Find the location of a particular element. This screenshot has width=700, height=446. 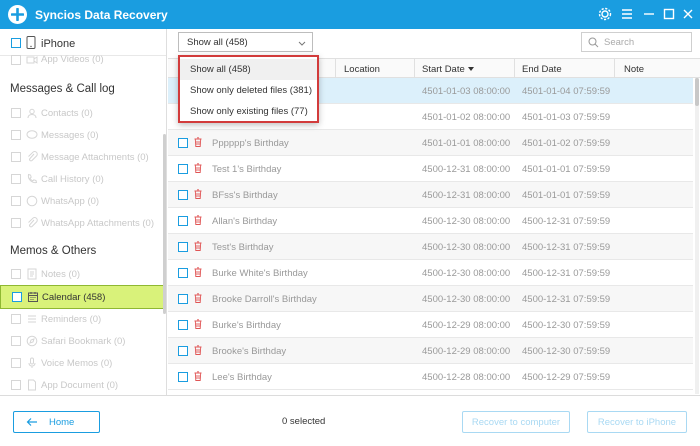

table-scrollbar-thumb is located at coordinates (697, 92).